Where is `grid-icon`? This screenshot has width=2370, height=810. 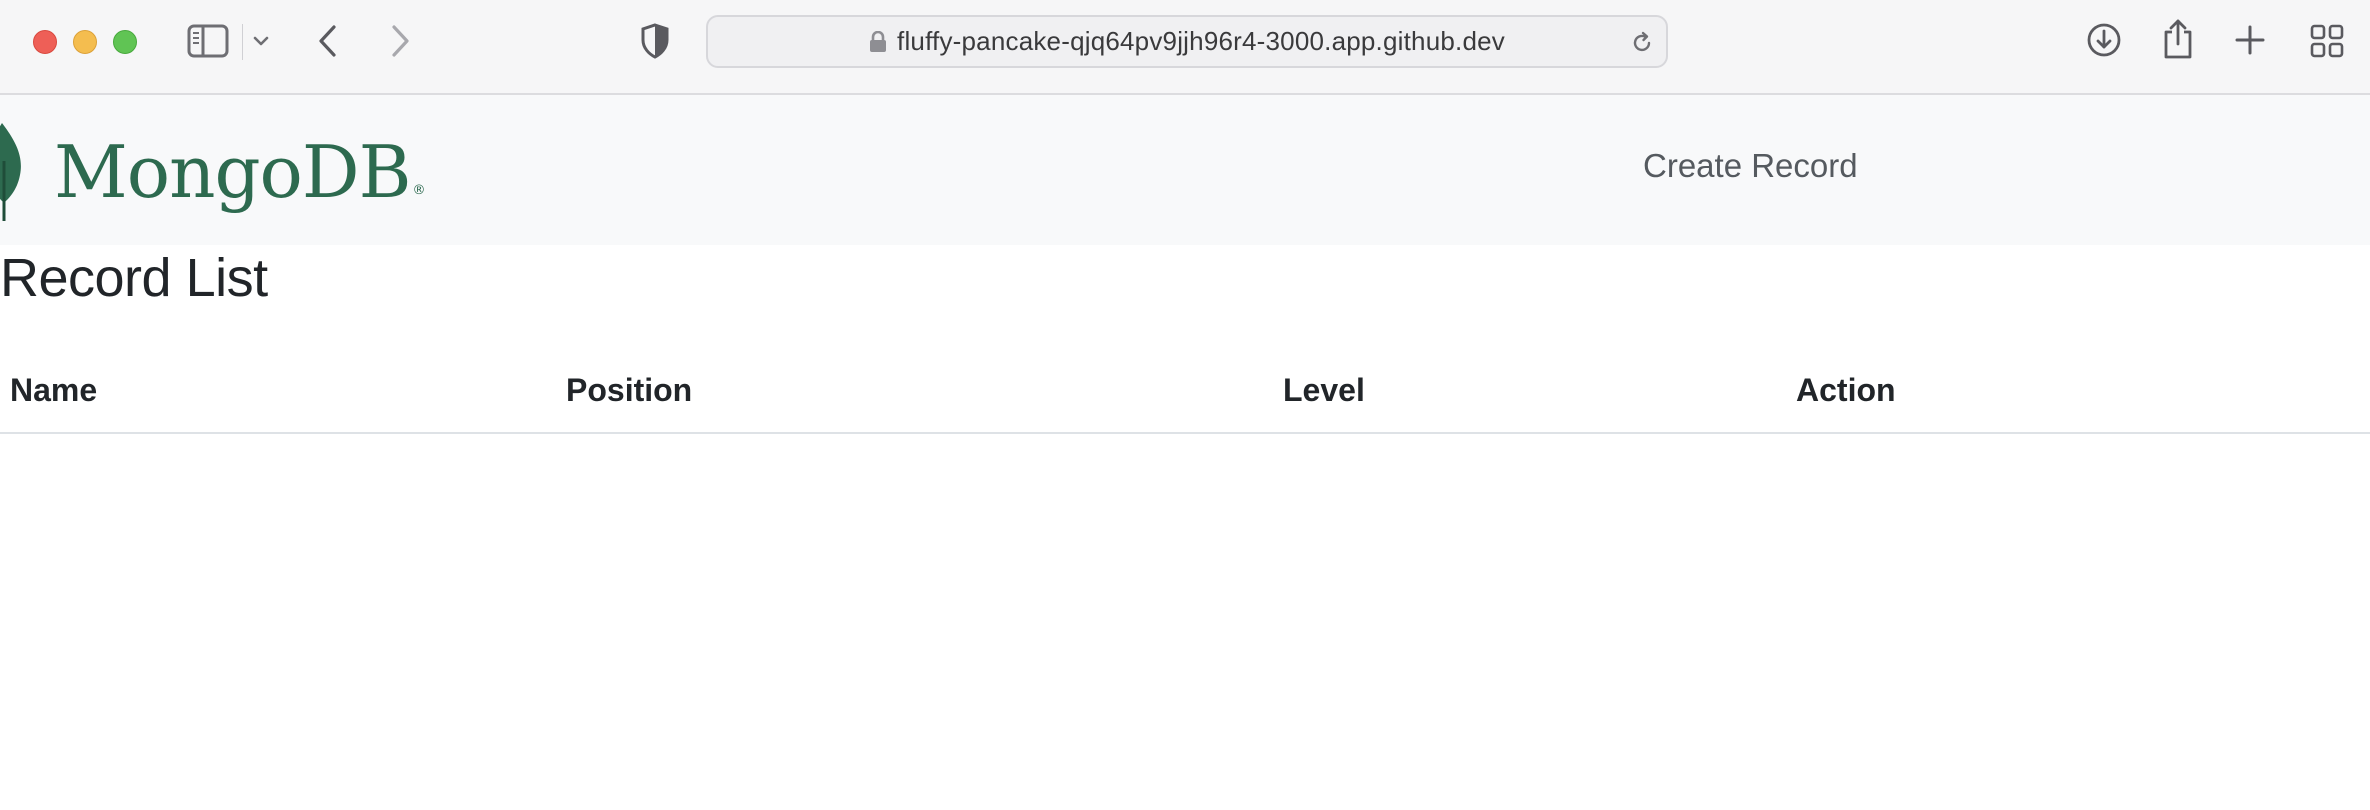
grid-icon is located at coordinates (2327, 41).